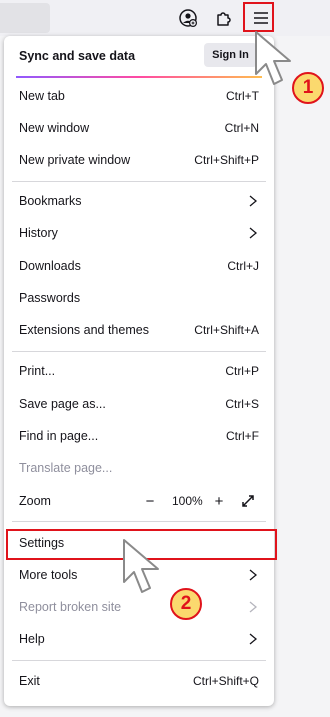 The image size is (330, 717). Describe the element at coordinates (308, 88) in the screenshot. I see `step-1-badge: 1` at that location.